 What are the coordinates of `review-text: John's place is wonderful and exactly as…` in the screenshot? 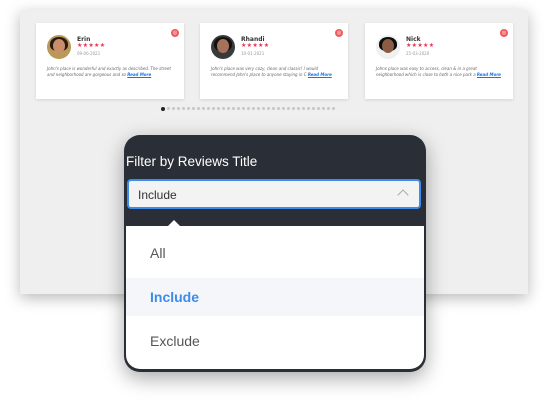 It's located at (111, 72).